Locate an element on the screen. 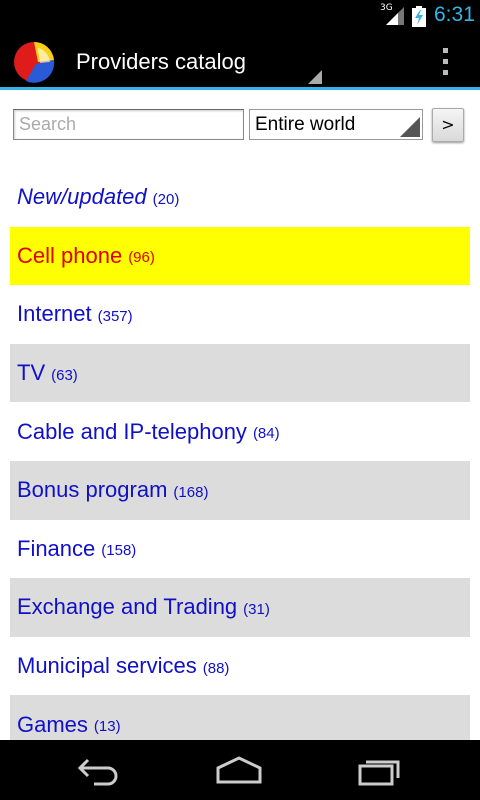 The image size is (480, 800). home-icon is located at coordinates (239, 770).